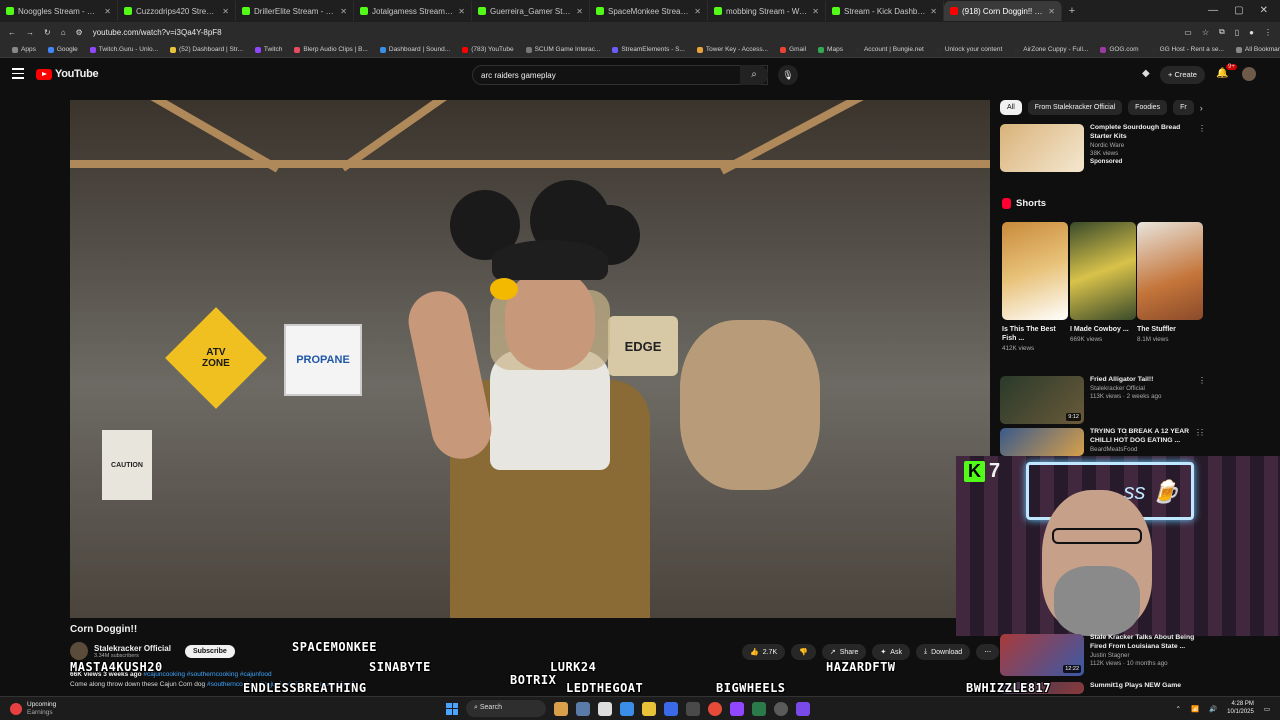  Describe the element at coordinates (649, 11) in the screenshot. I see `browser-tab: SpaceMonkee Stream - Watch ✕` at that location.